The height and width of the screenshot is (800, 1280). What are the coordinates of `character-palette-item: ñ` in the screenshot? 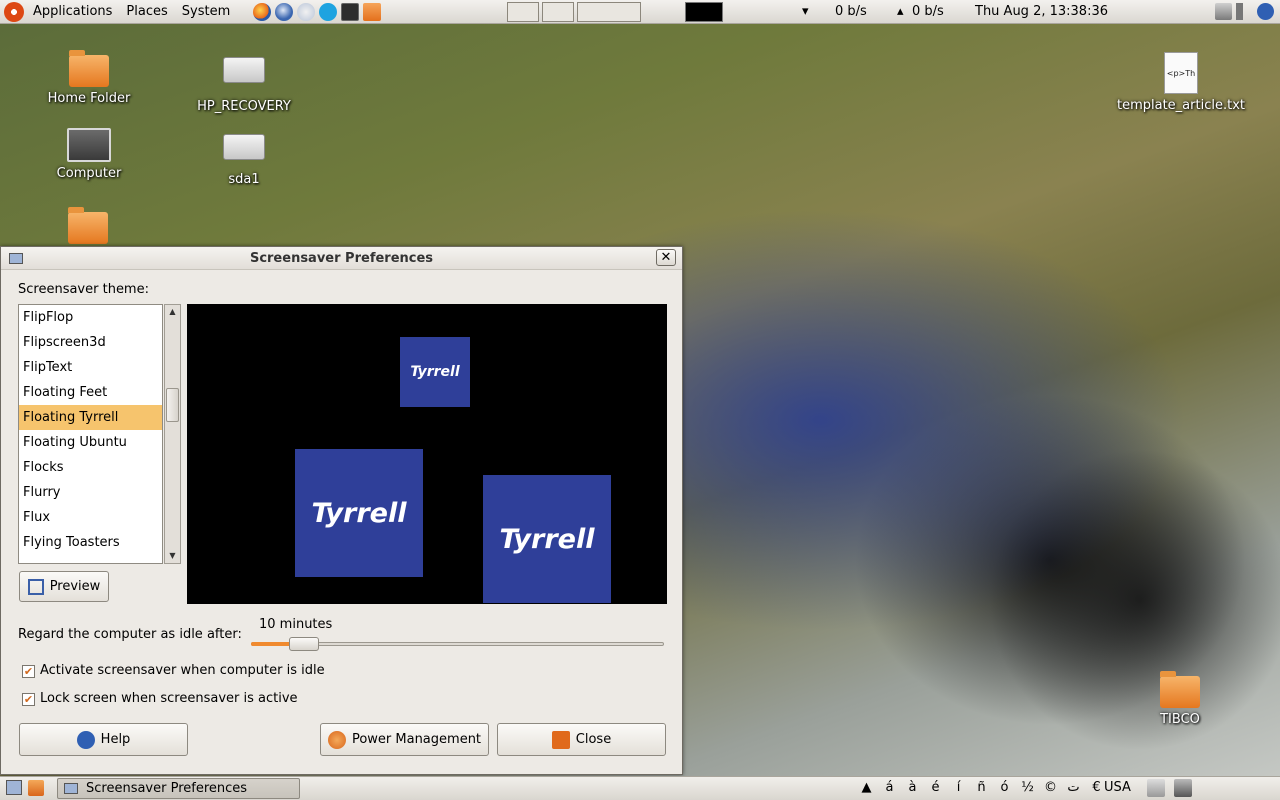 It's located at (981, 787).